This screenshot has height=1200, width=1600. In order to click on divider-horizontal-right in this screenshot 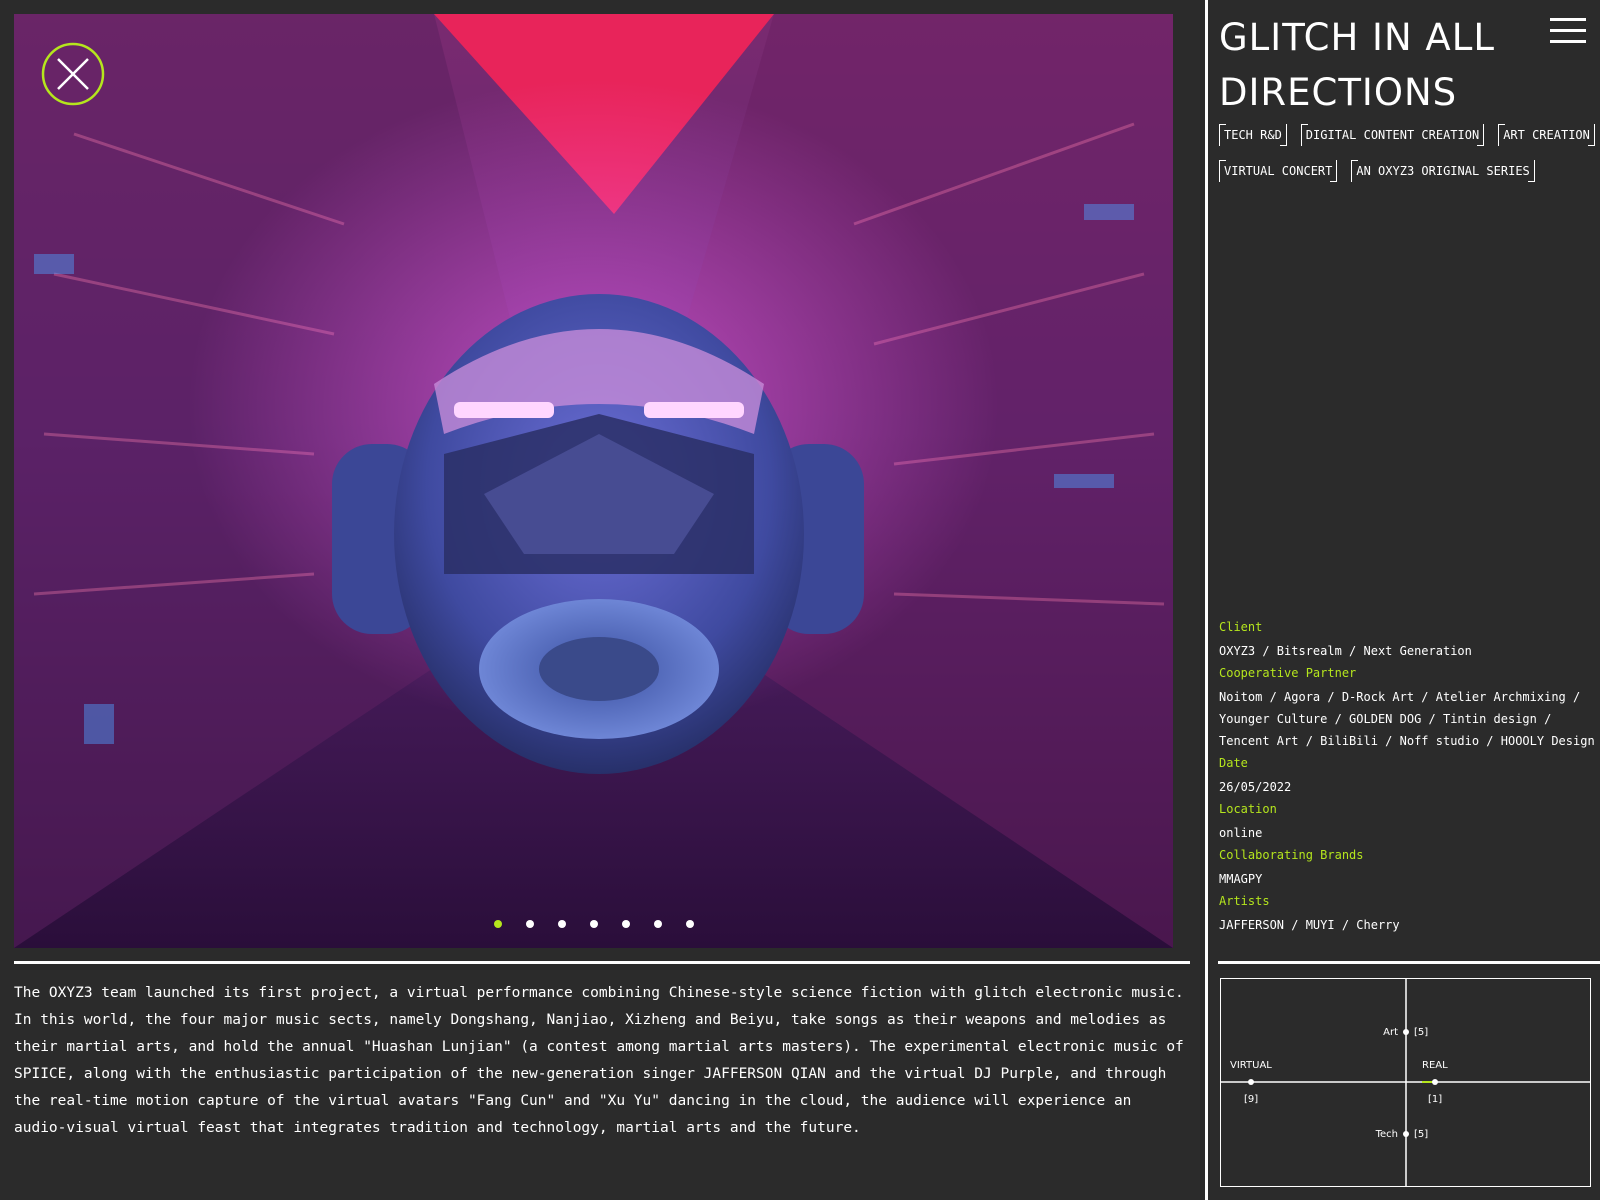, I will do `click(1409, 962)`.